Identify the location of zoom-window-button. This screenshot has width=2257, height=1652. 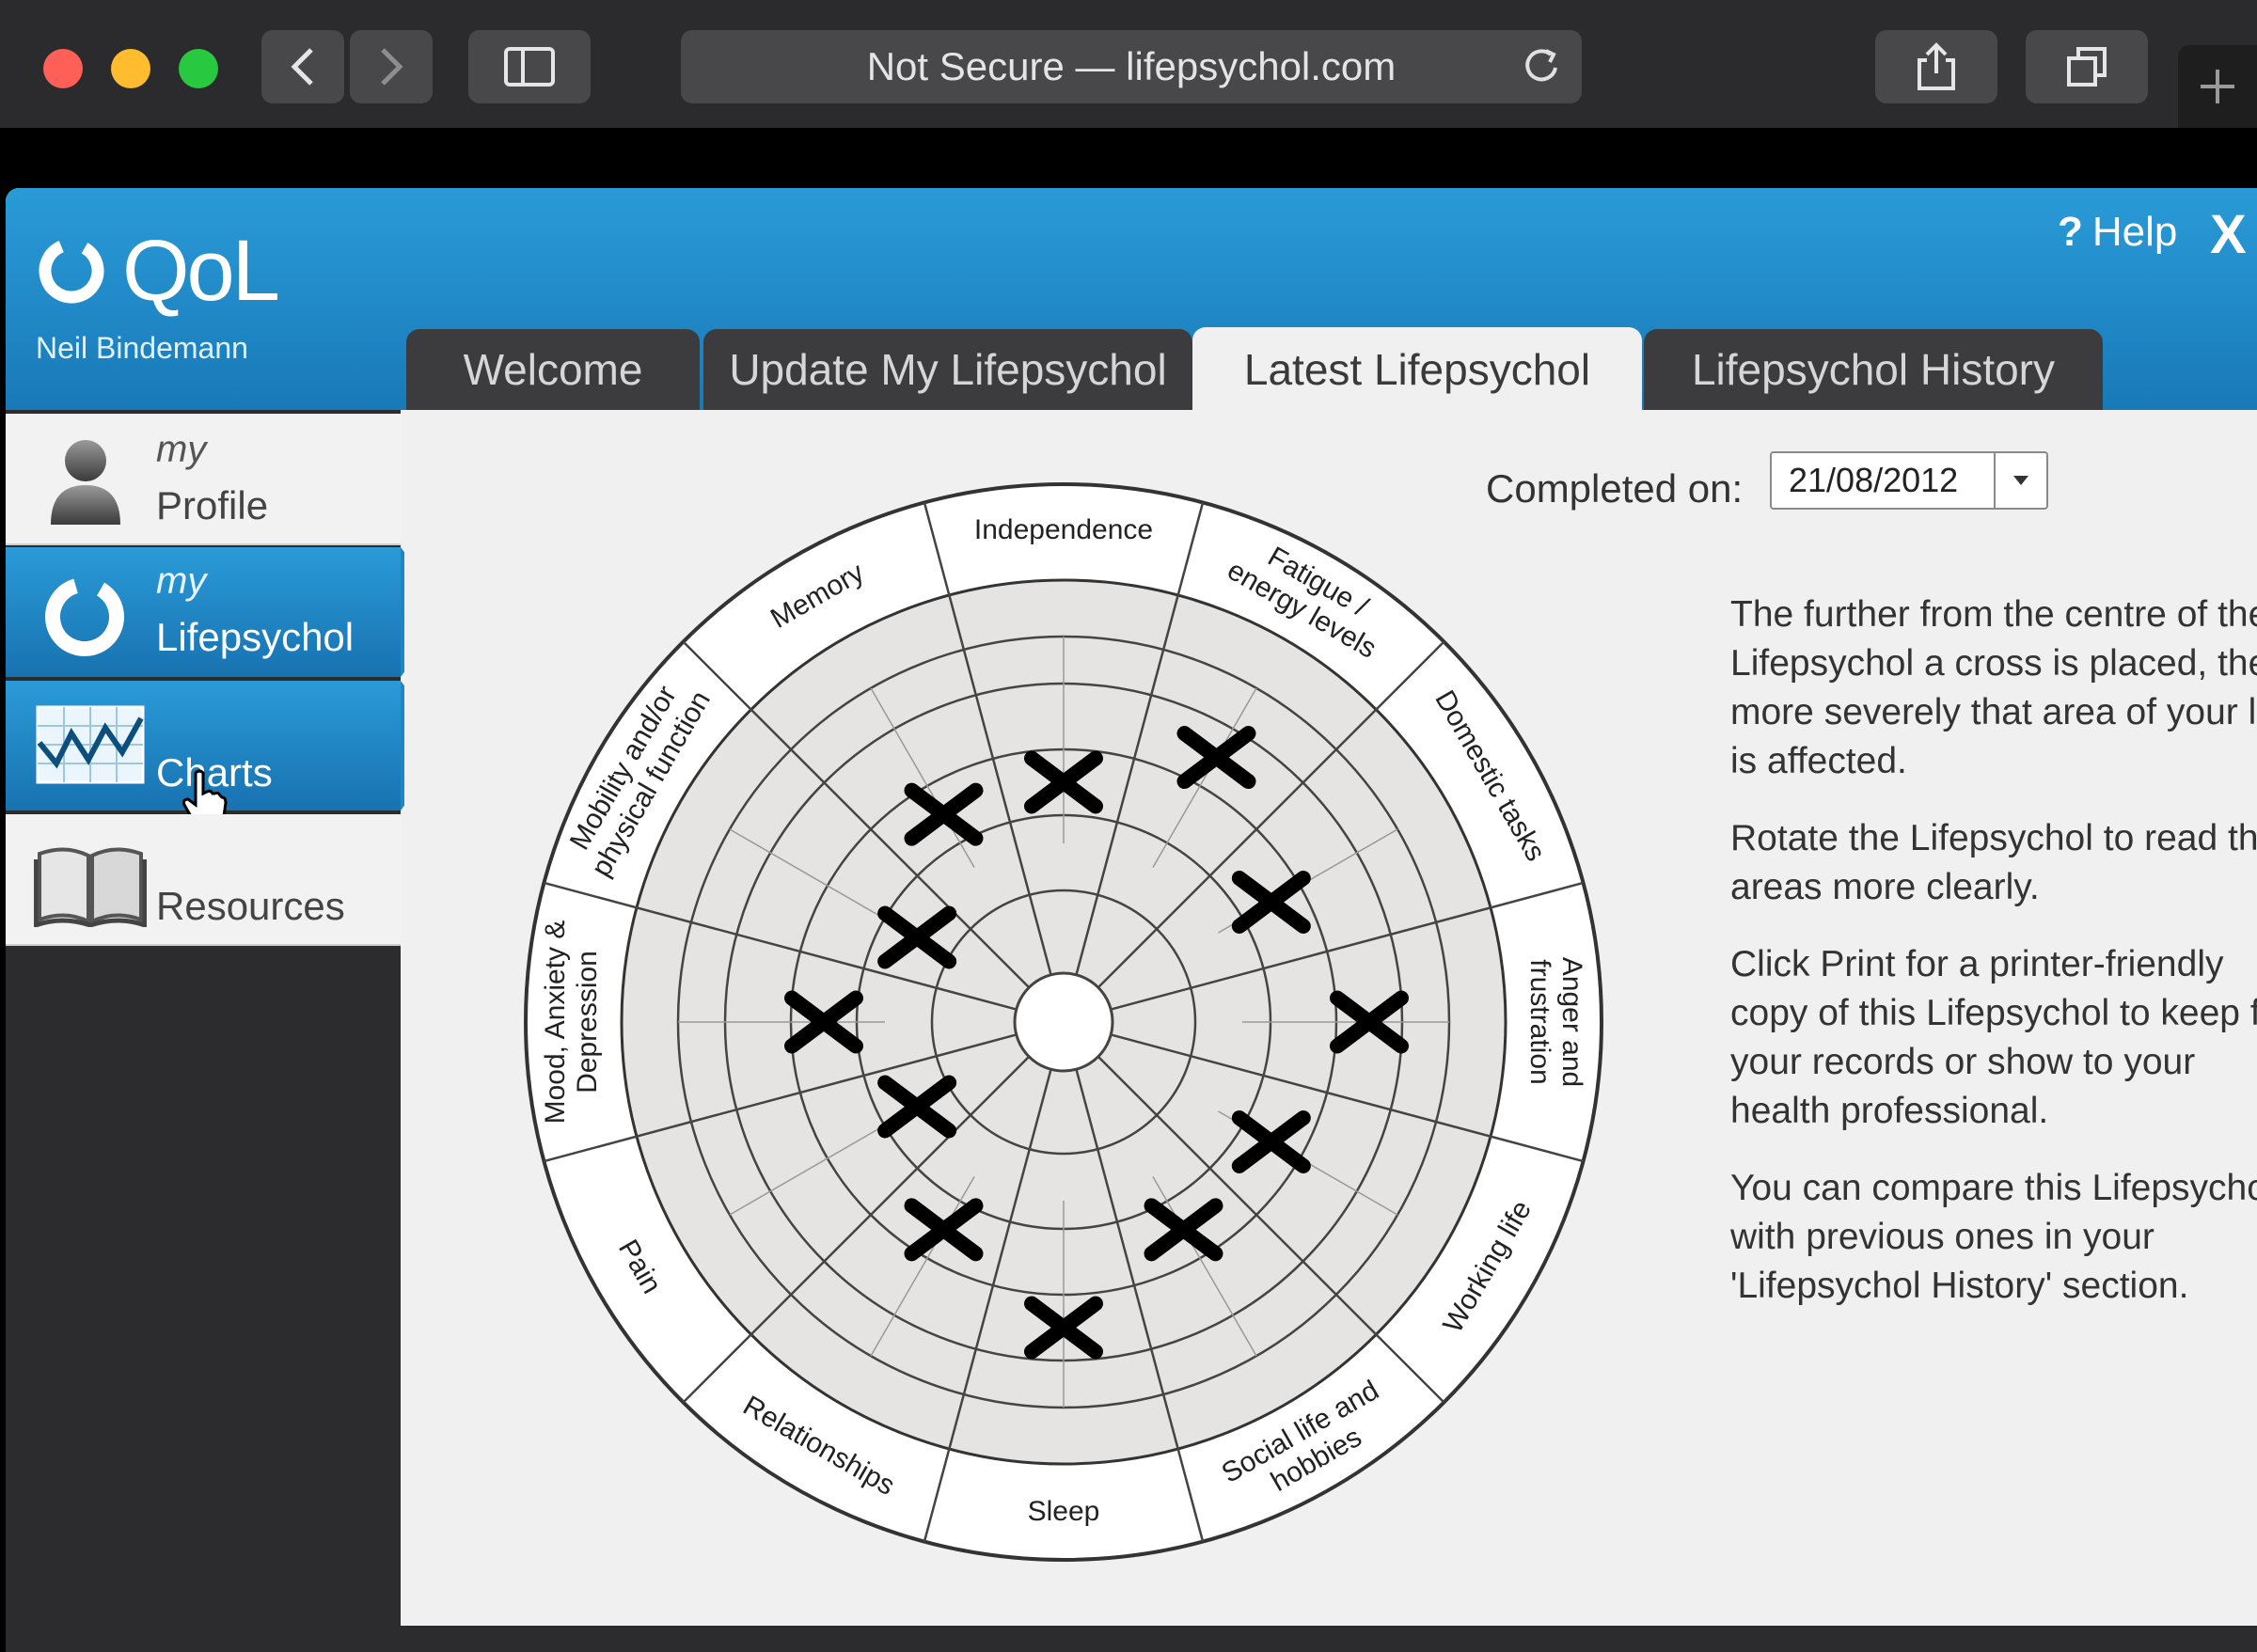
(198, 68).